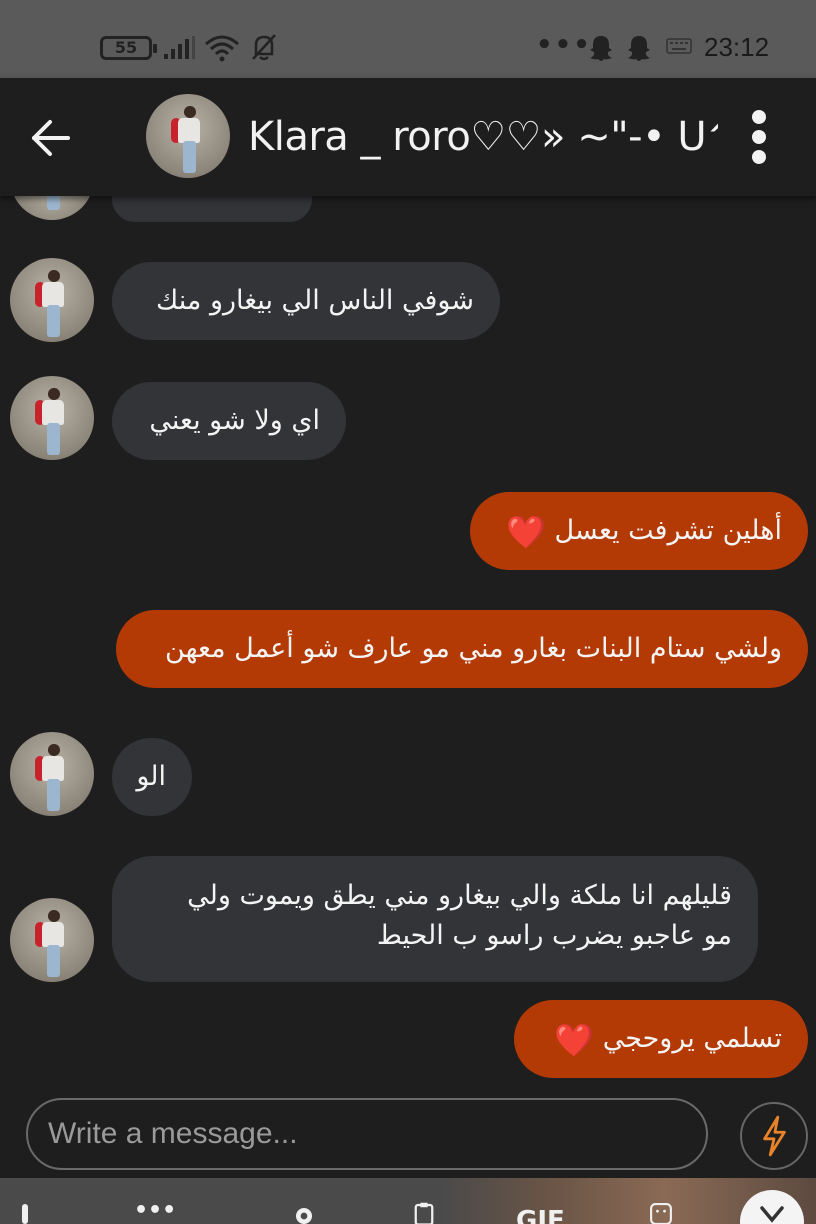 The width and height of the screenshot is (816, 1224). I want to click on signal-icon, so click(179, 47).